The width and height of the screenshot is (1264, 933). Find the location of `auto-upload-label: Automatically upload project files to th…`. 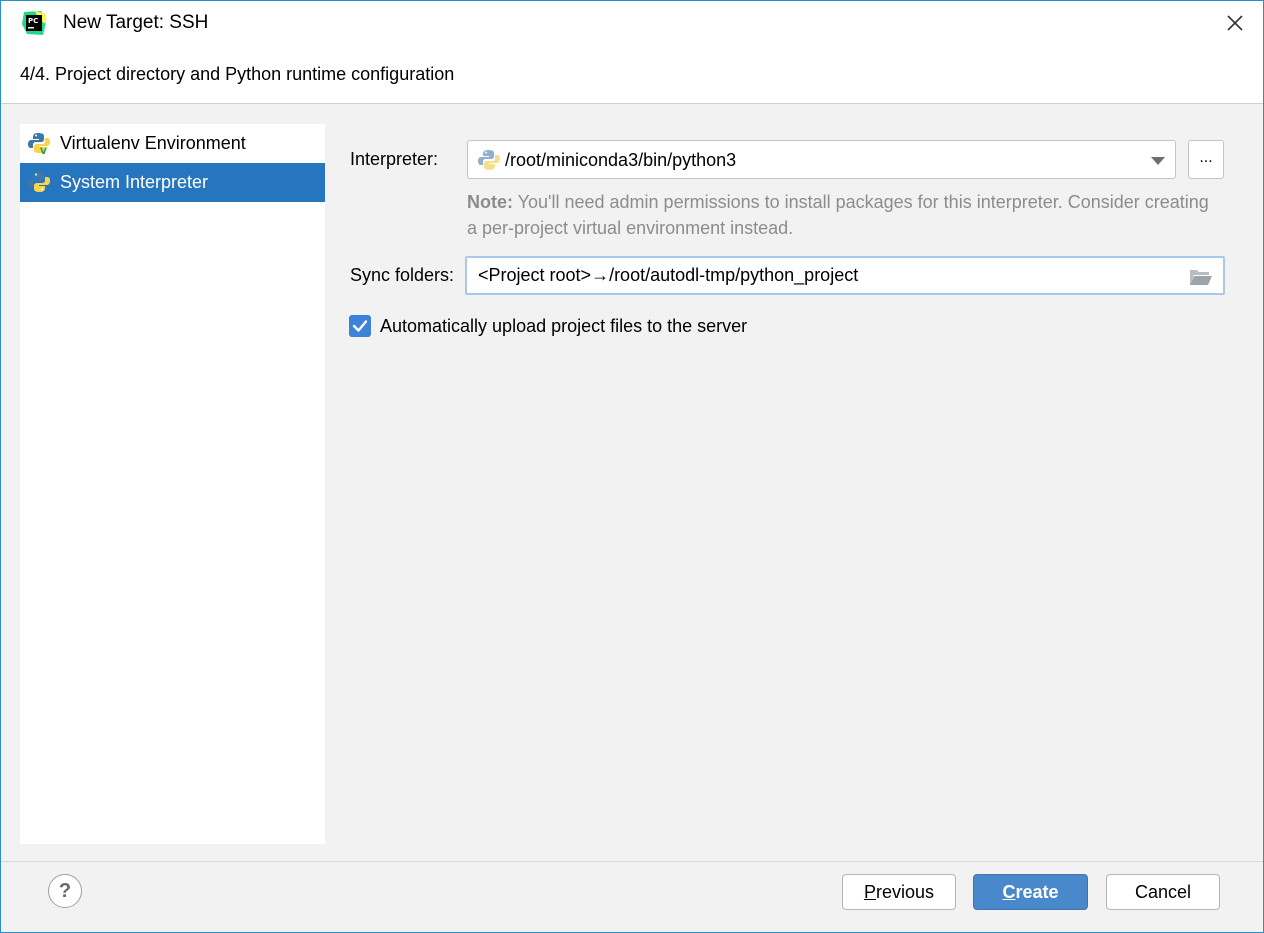

auto-upload-label: Automatically upload project files to th… is located at coordinates (563, 326).